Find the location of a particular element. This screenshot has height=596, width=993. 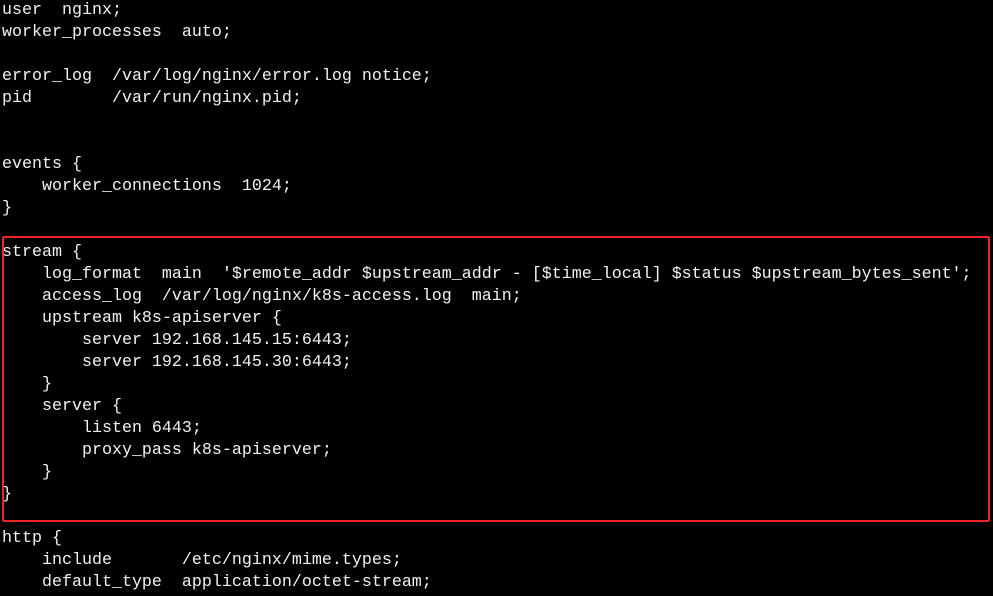

terminal-line: http { is located at coordinates (32, 538).